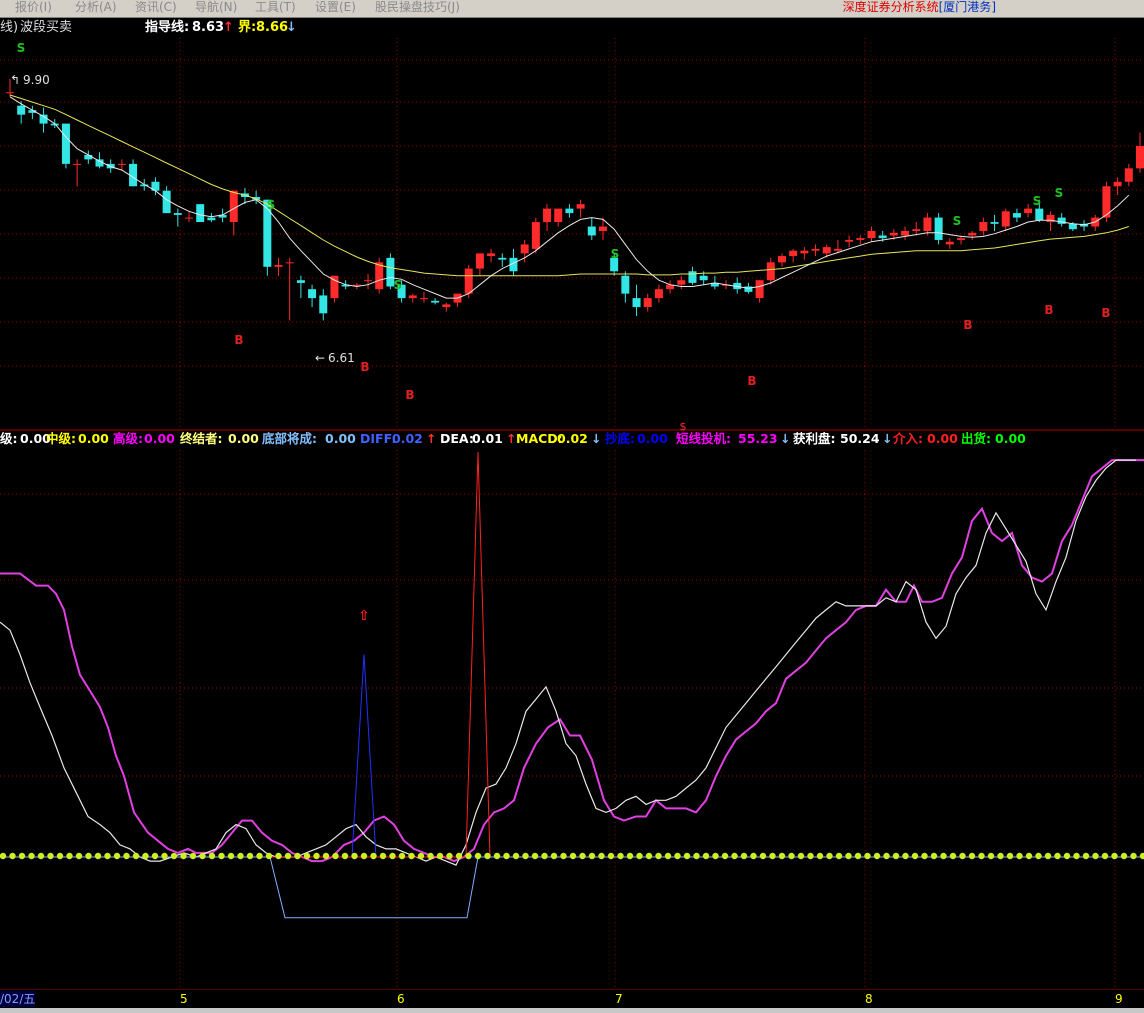  I want to click on menu-navigation: 导航(N), so click(216, 7).